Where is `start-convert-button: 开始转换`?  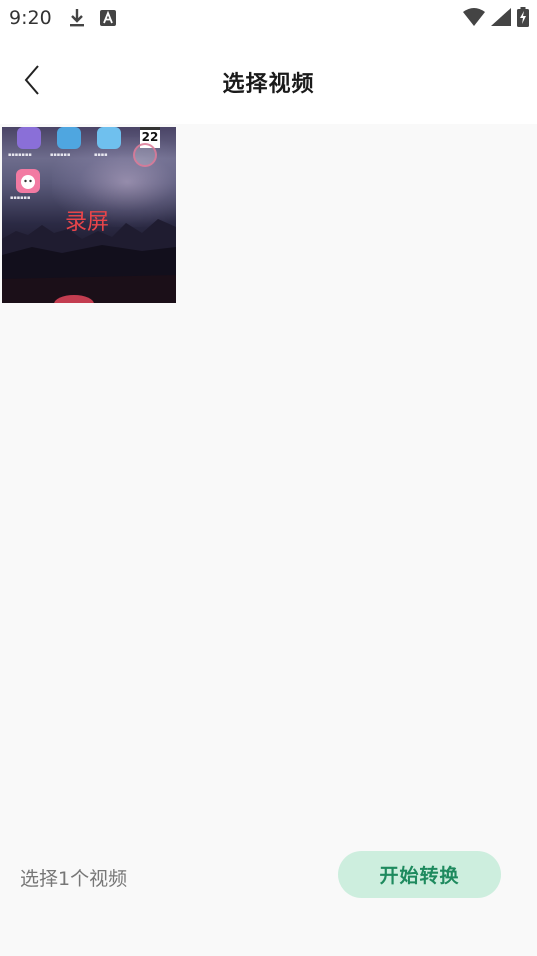 start-convert-button: 开始转换 is located at coordinates (419, 874).